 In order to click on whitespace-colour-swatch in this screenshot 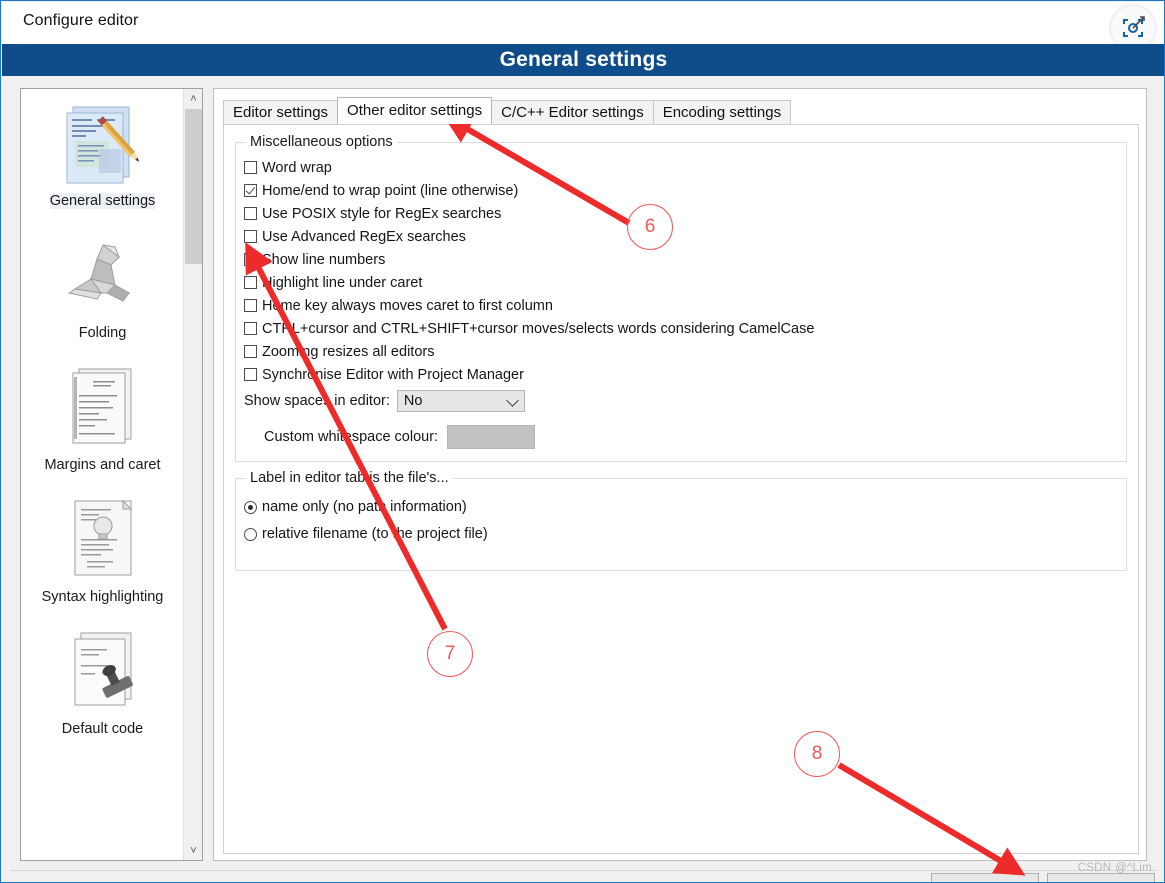, I will do `click(491, 437)`.